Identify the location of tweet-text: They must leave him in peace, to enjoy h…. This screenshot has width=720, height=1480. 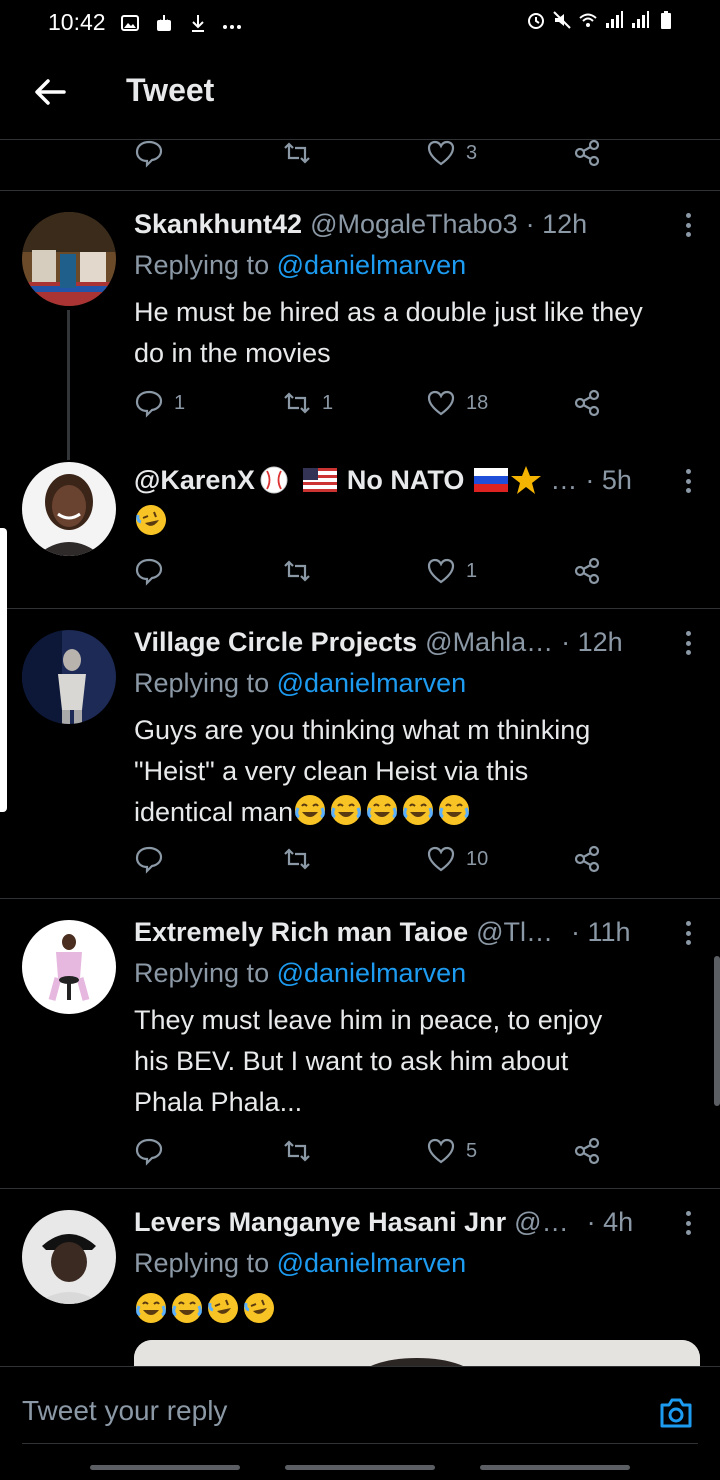
(406, 1061).